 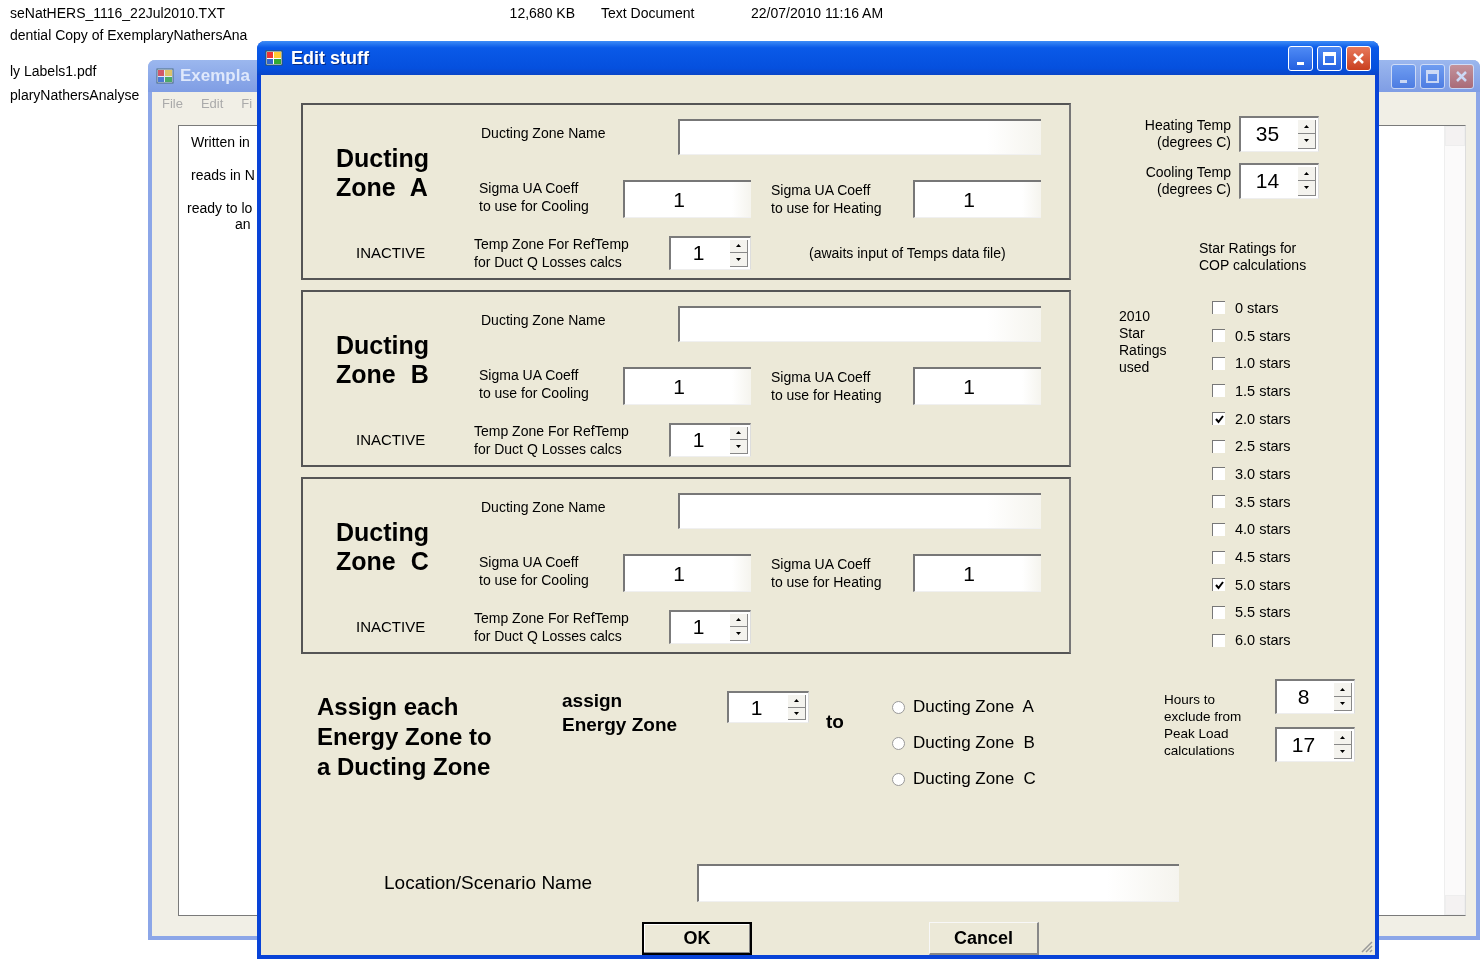 What do you see at coordinates (165, 76) in the screenshot?
I see `window-icon` at bounding box center [165, 76].